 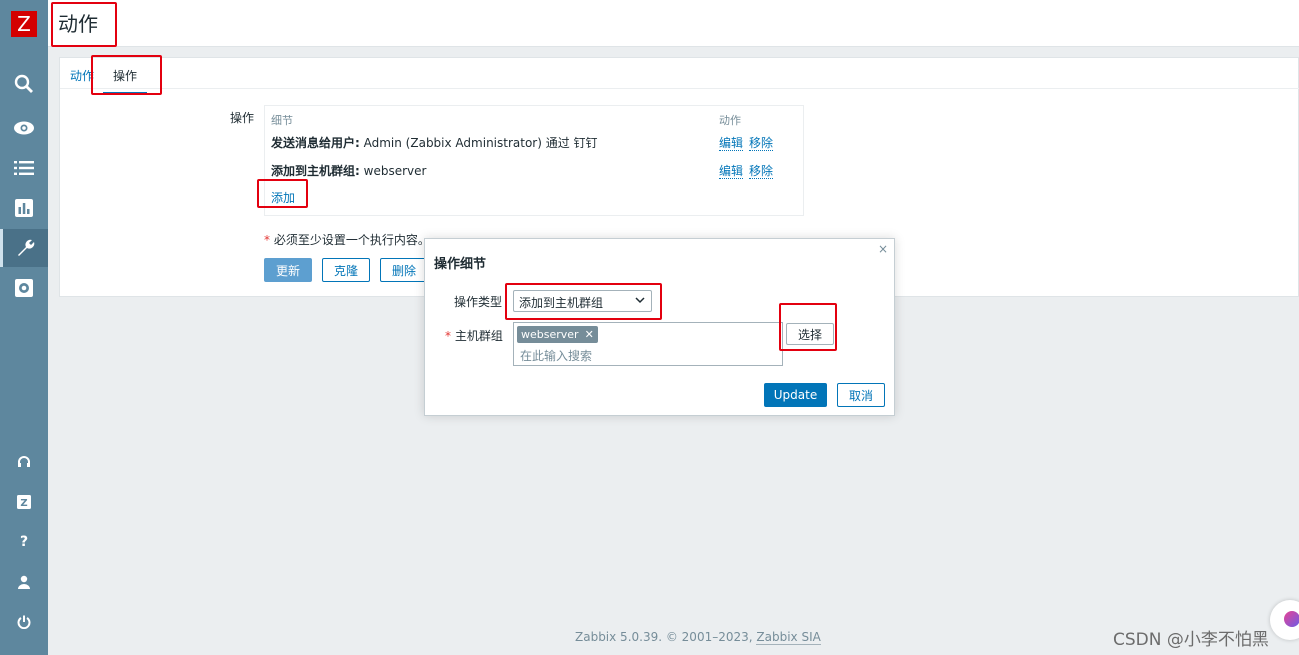 What do you see at coordinates (404, 270) in the screenshot?
I see `delete-button: 删除` at bounding box center [404, 270].